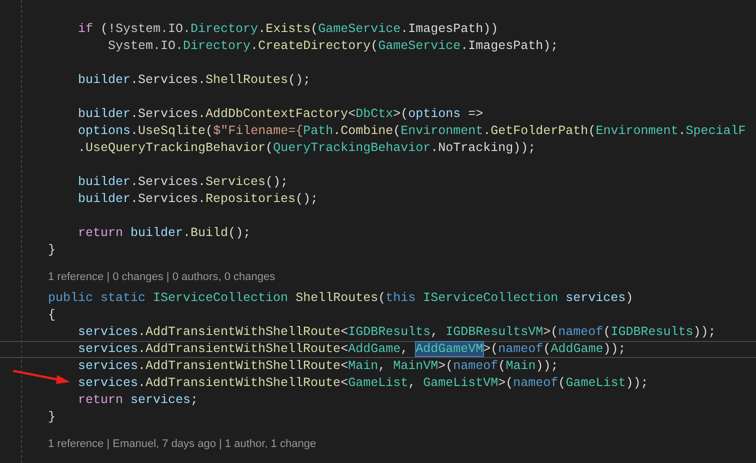 The height and width of the screenshot is (463, 756). What do you see at coordinates (197, 199) in the screenshot?
I see `code-line: builder.Services.Repositories();` at bounding box center [197, 199].